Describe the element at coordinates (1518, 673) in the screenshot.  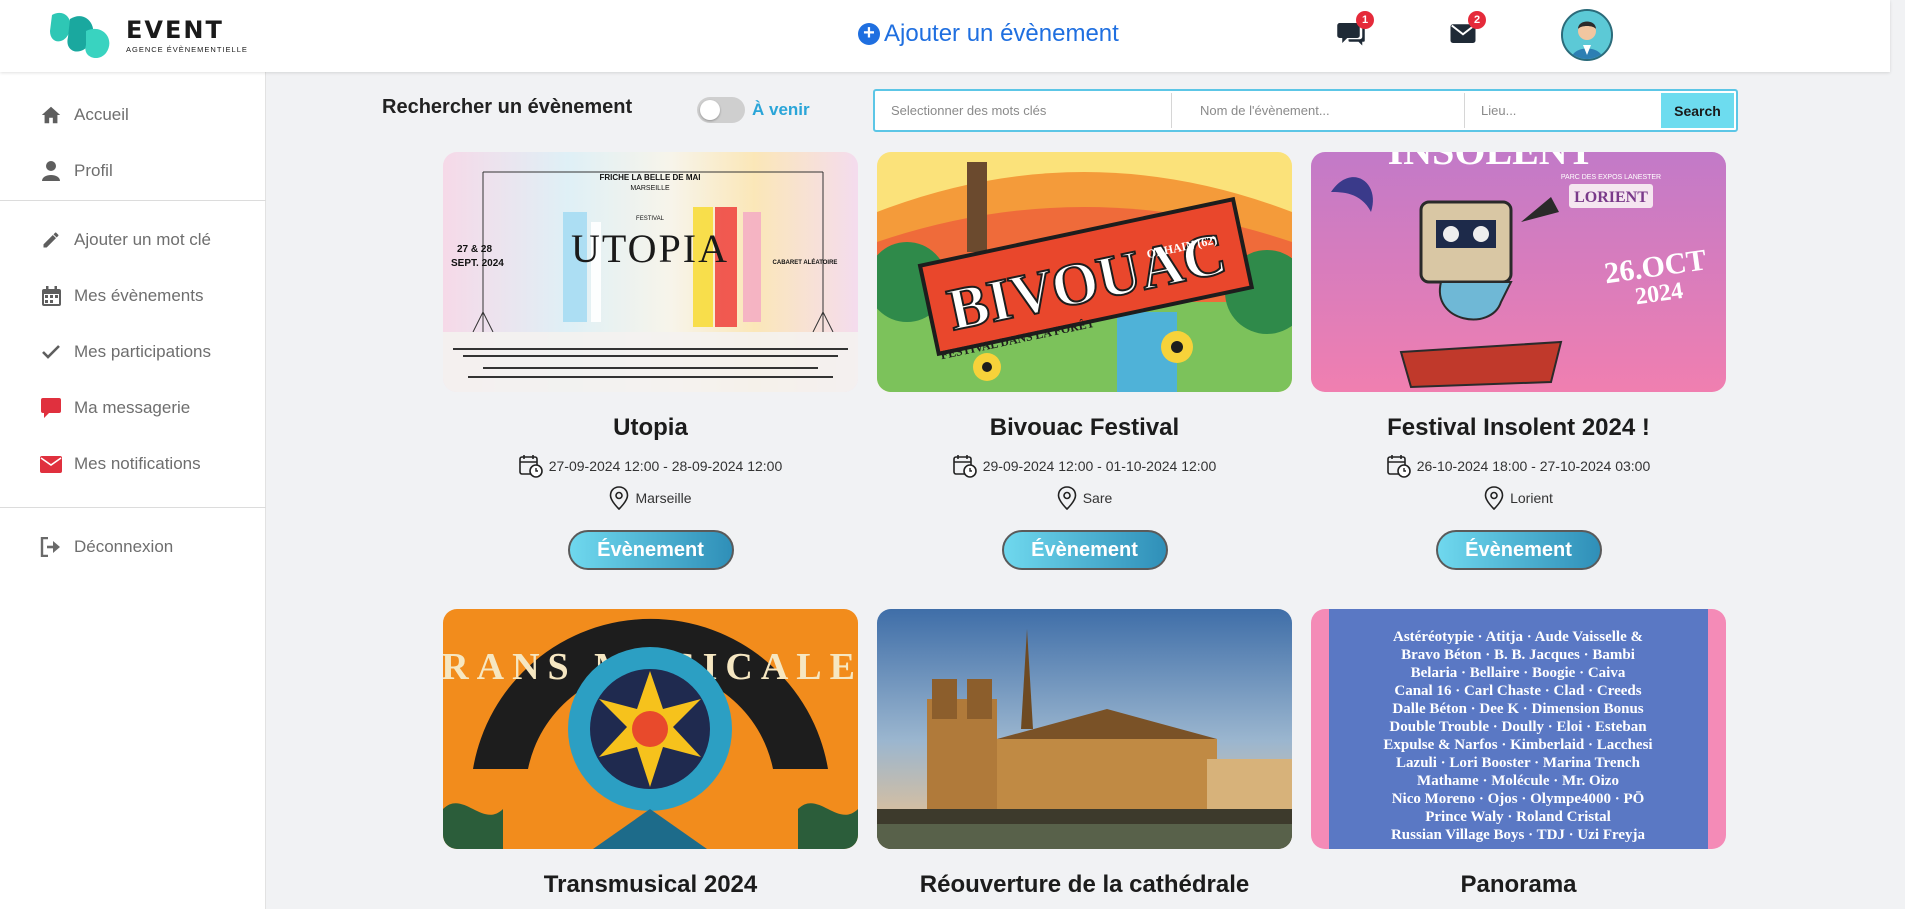
I see `svg-text:Belaria · Bellaire · Boogie ·: Belaria · Bellaire · Boogie · Caiva` at that location.